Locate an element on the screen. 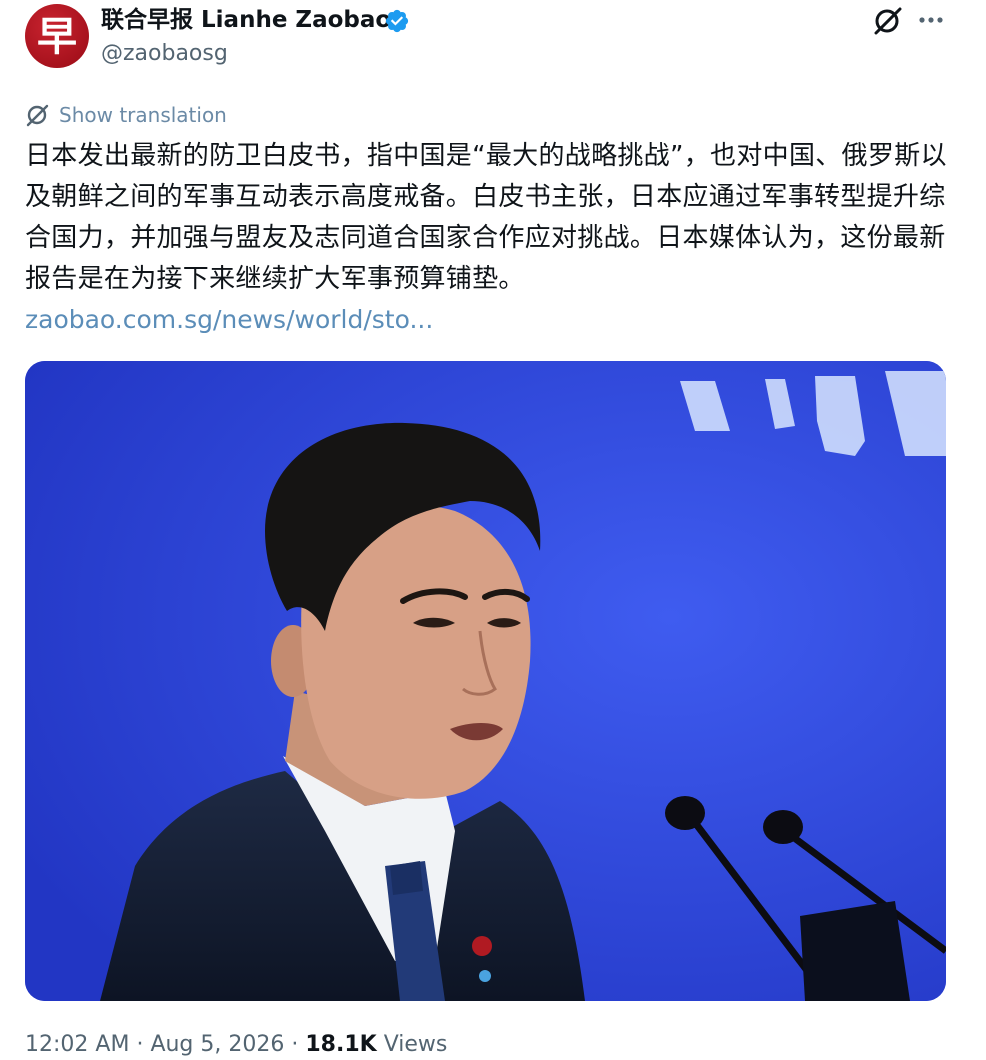 The width and height of the screenshot is (986, 1060). show-translation-button: Show translation is located at coordinates (126, 115).